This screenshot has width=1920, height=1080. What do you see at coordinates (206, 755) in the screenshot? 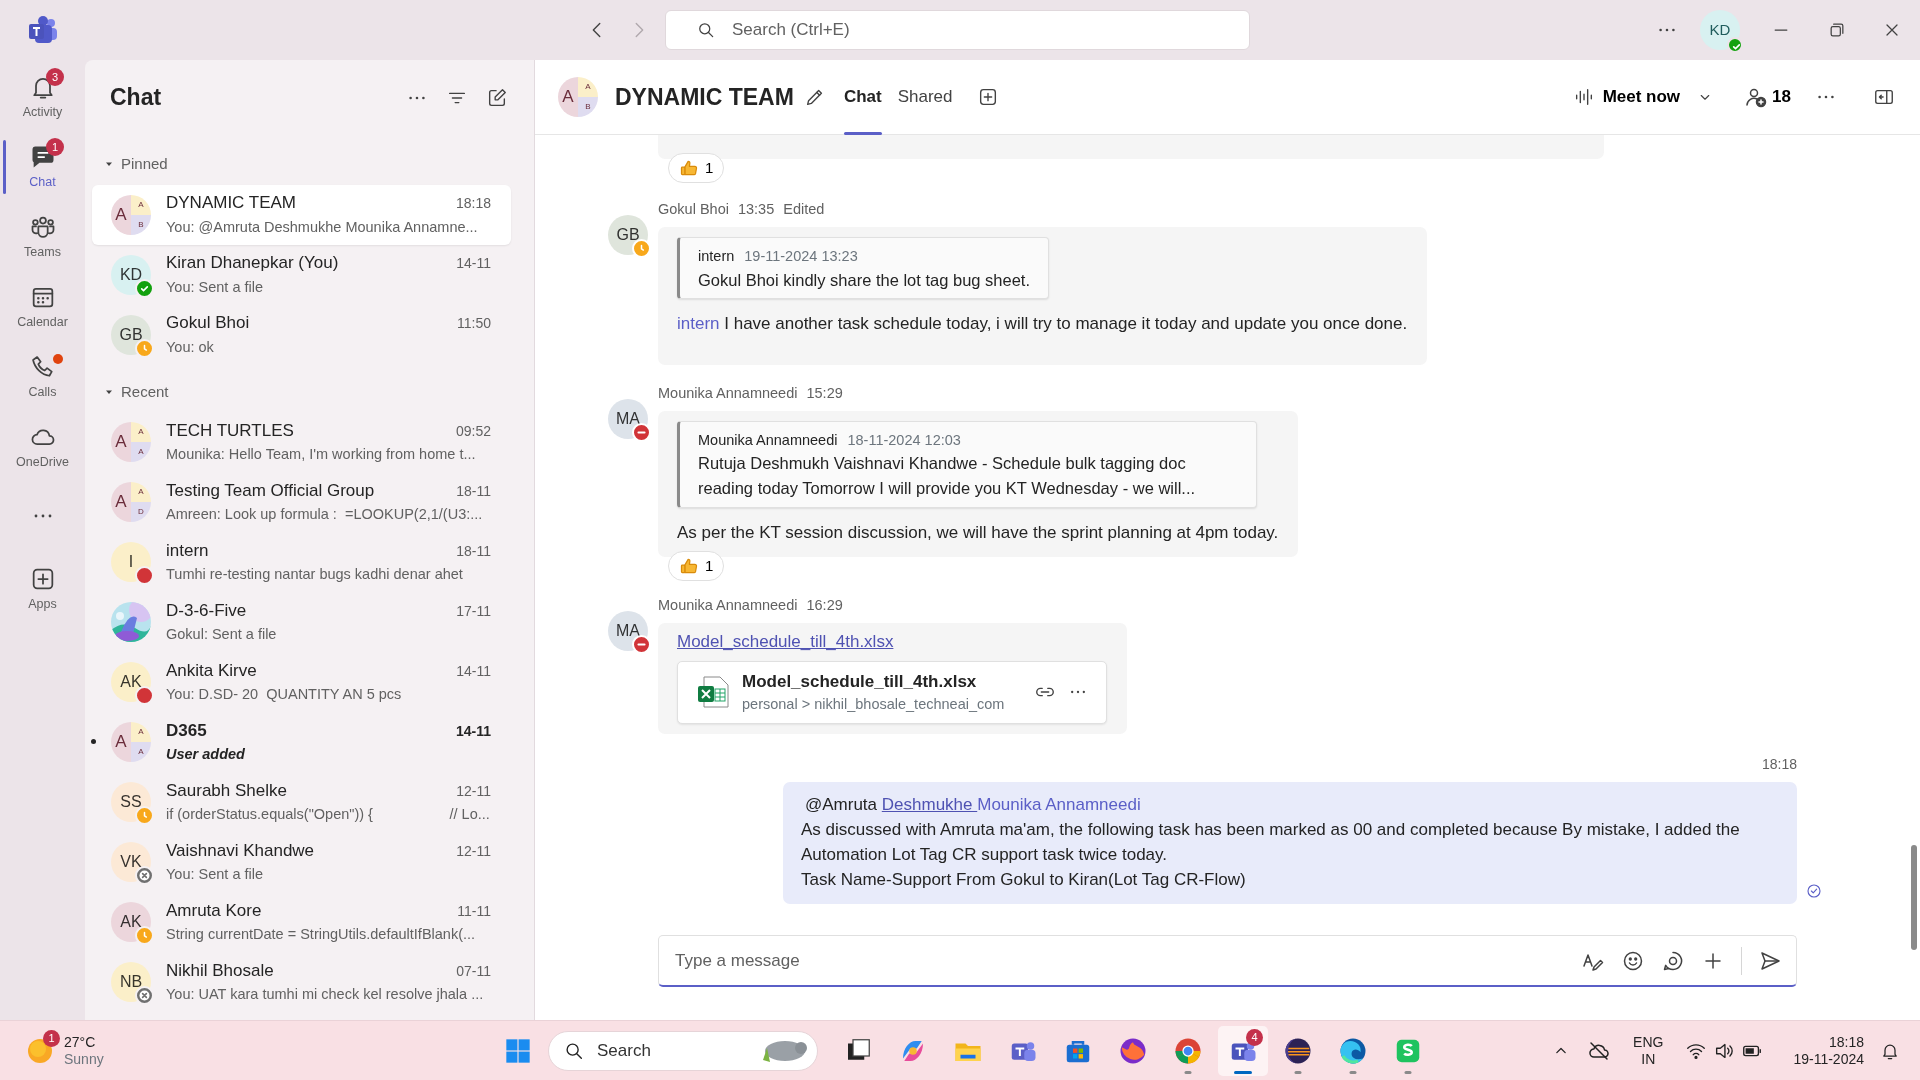
I see `chat-preview: User added` at bounding box center [206, 755].